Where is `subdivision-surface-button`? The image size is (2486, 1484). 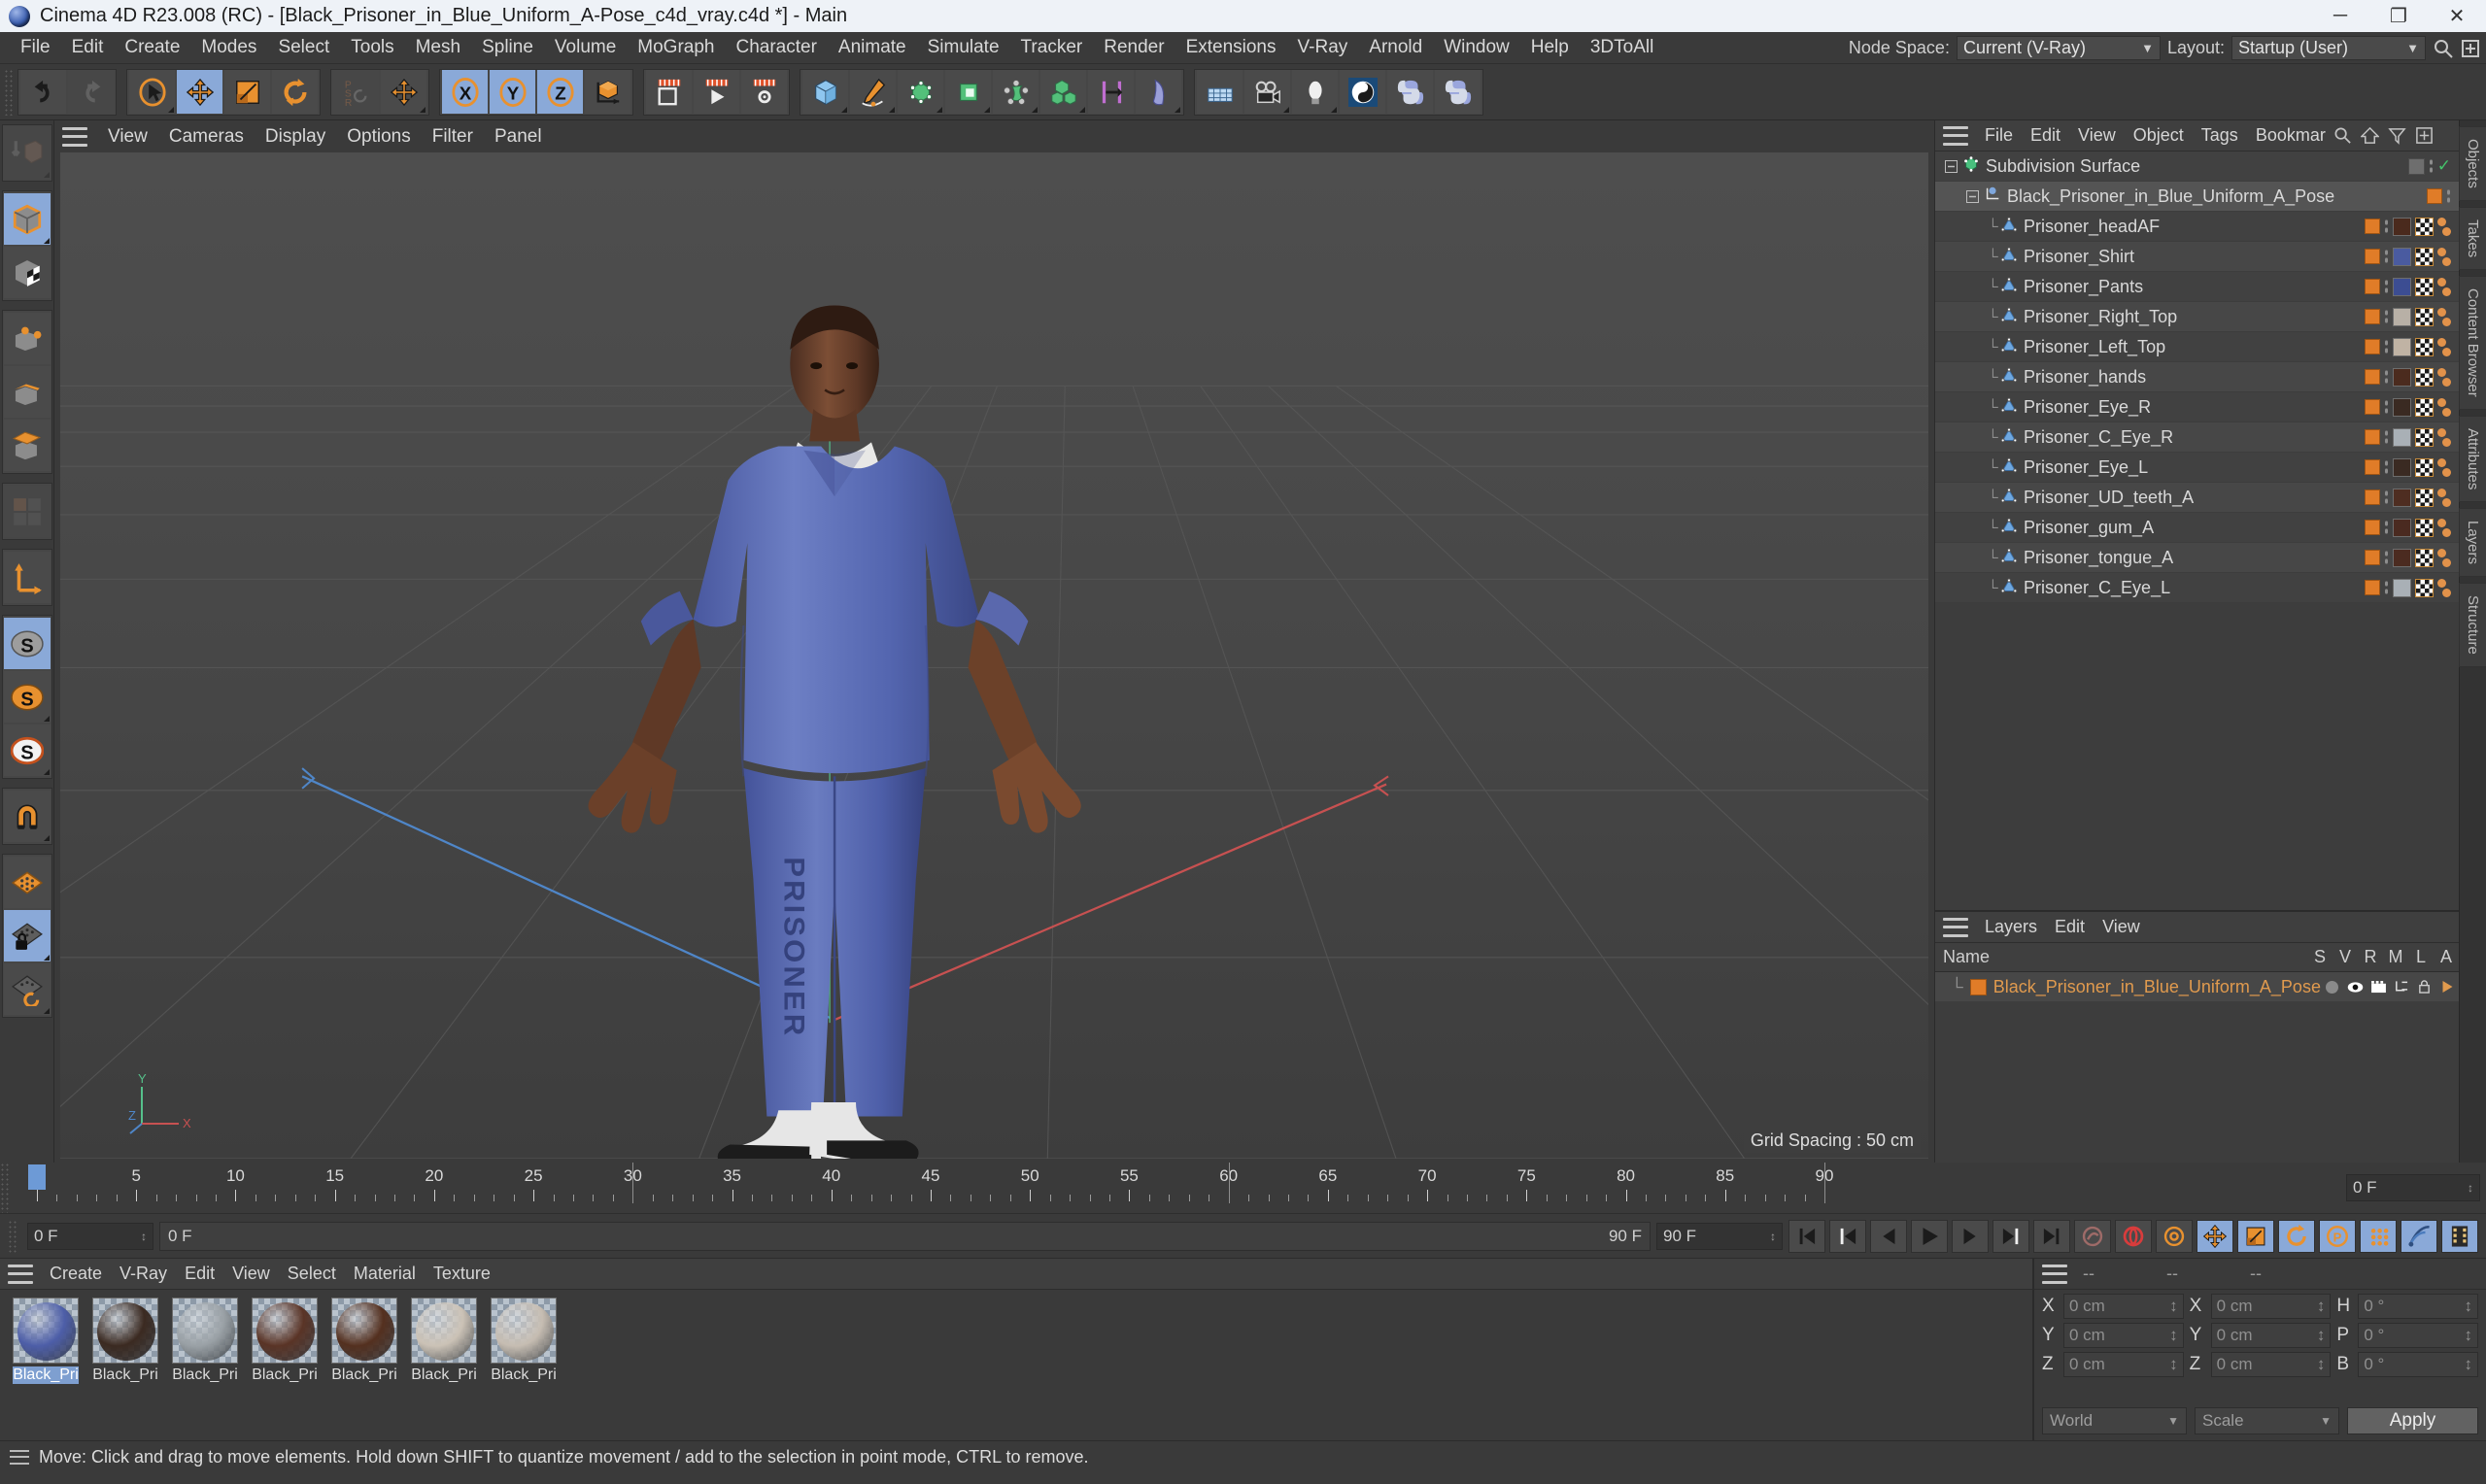
subdivision-surface-button is located at coordinates (920, 92).